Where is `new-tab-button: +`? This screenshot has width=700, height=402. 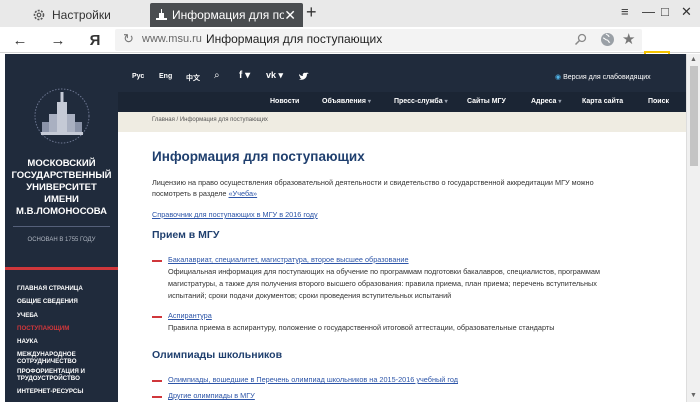
new-tab-button: + is located at coordinates (311, 12).